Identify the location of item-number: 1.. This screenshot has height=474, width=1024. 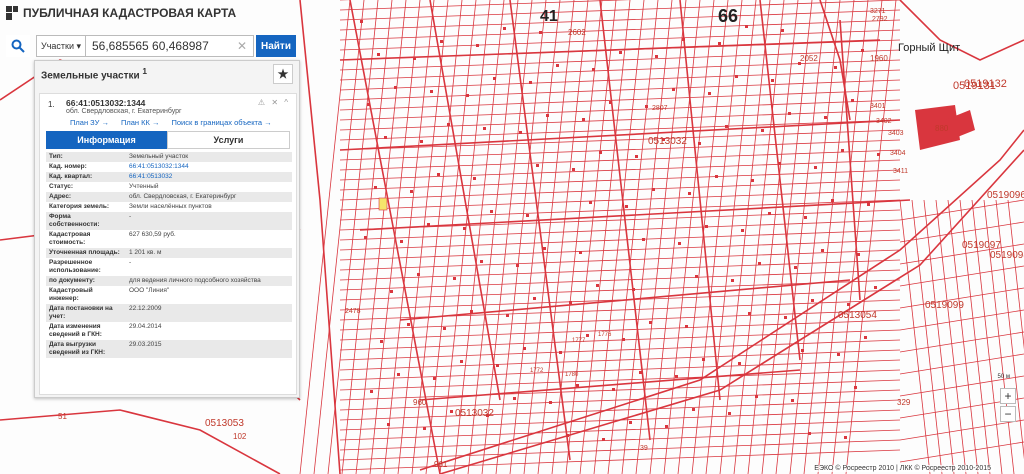
(51, 104).